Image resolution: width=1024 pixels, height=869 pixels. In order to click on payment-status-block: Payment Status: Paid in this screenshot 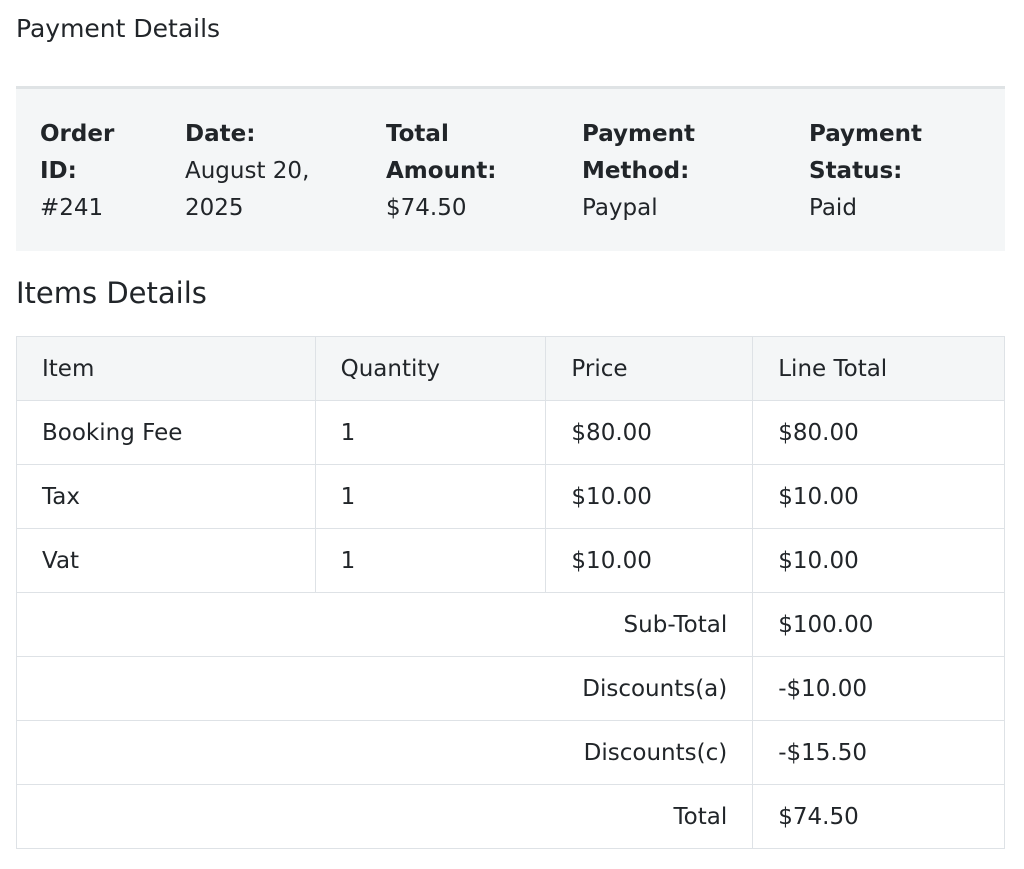, I will do `click(884, 171)`.